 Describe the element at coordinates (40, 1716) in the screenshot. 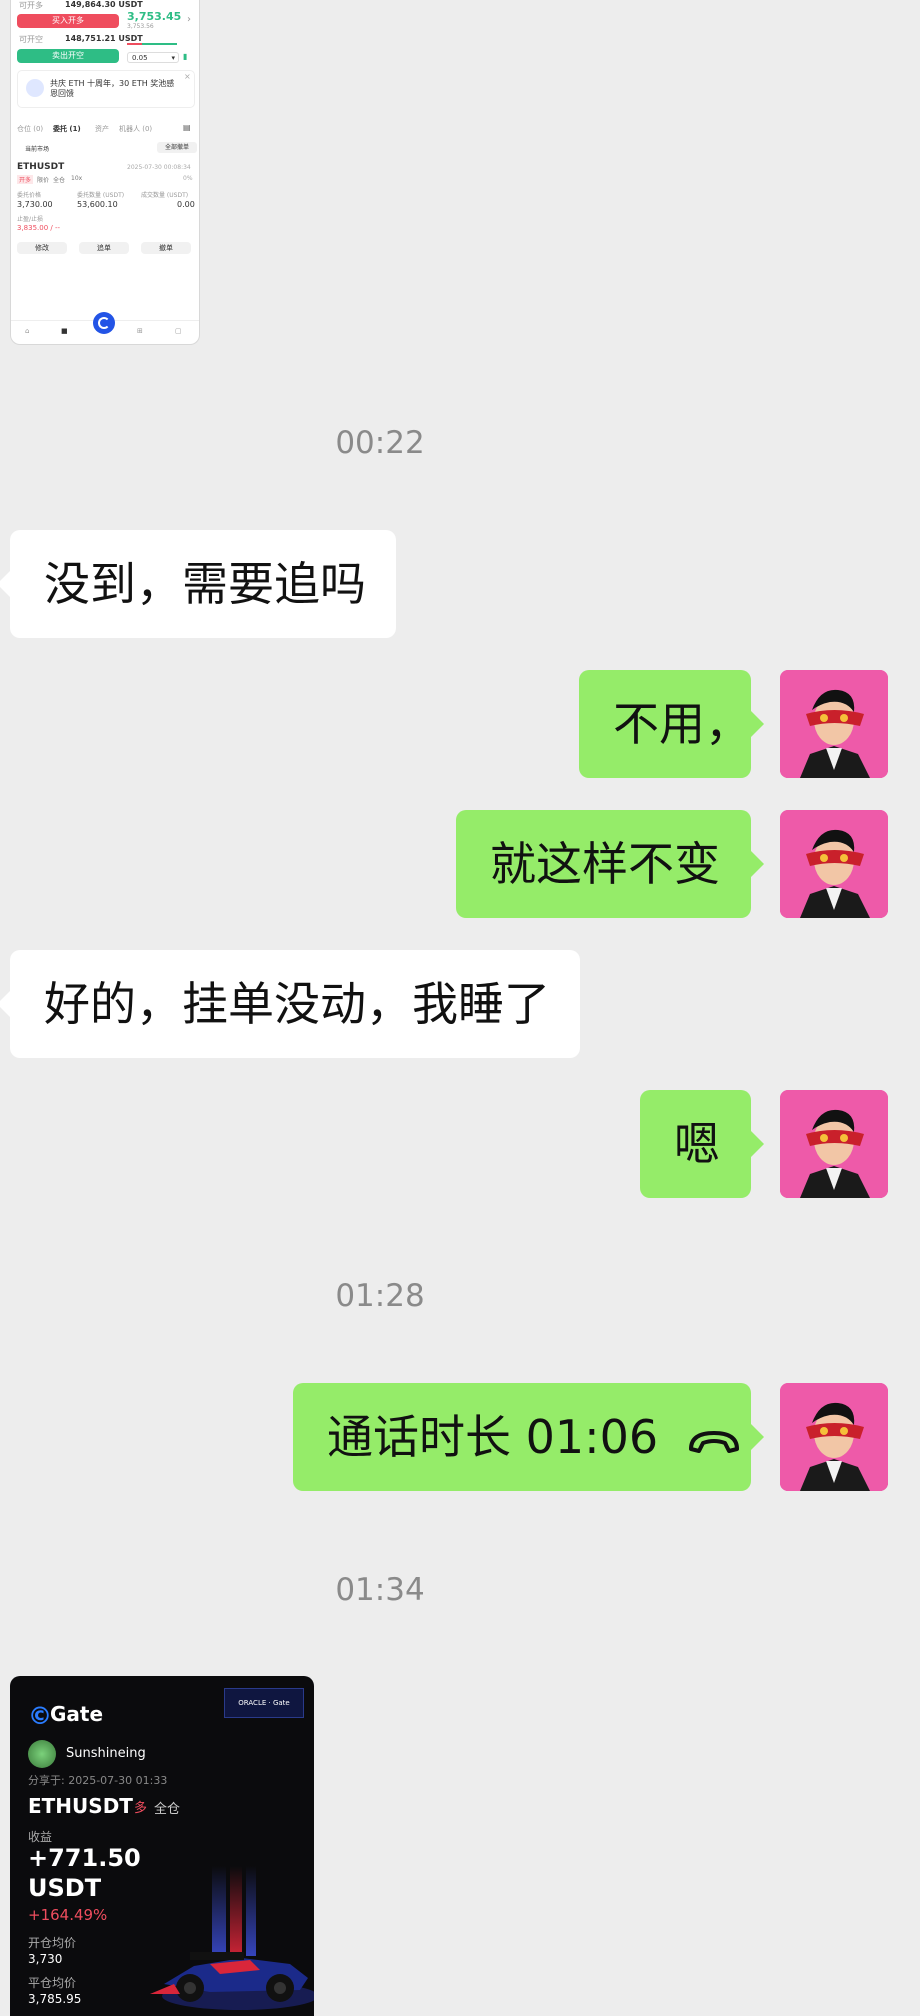

I see `gate-logo-icon: ©` at that location.